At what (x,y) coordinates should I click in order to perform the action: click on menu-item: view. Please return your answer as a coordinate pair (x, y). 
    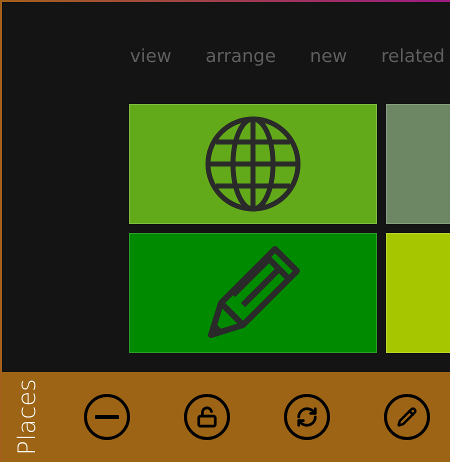
    Looking at the image, I should click on (151, 54).